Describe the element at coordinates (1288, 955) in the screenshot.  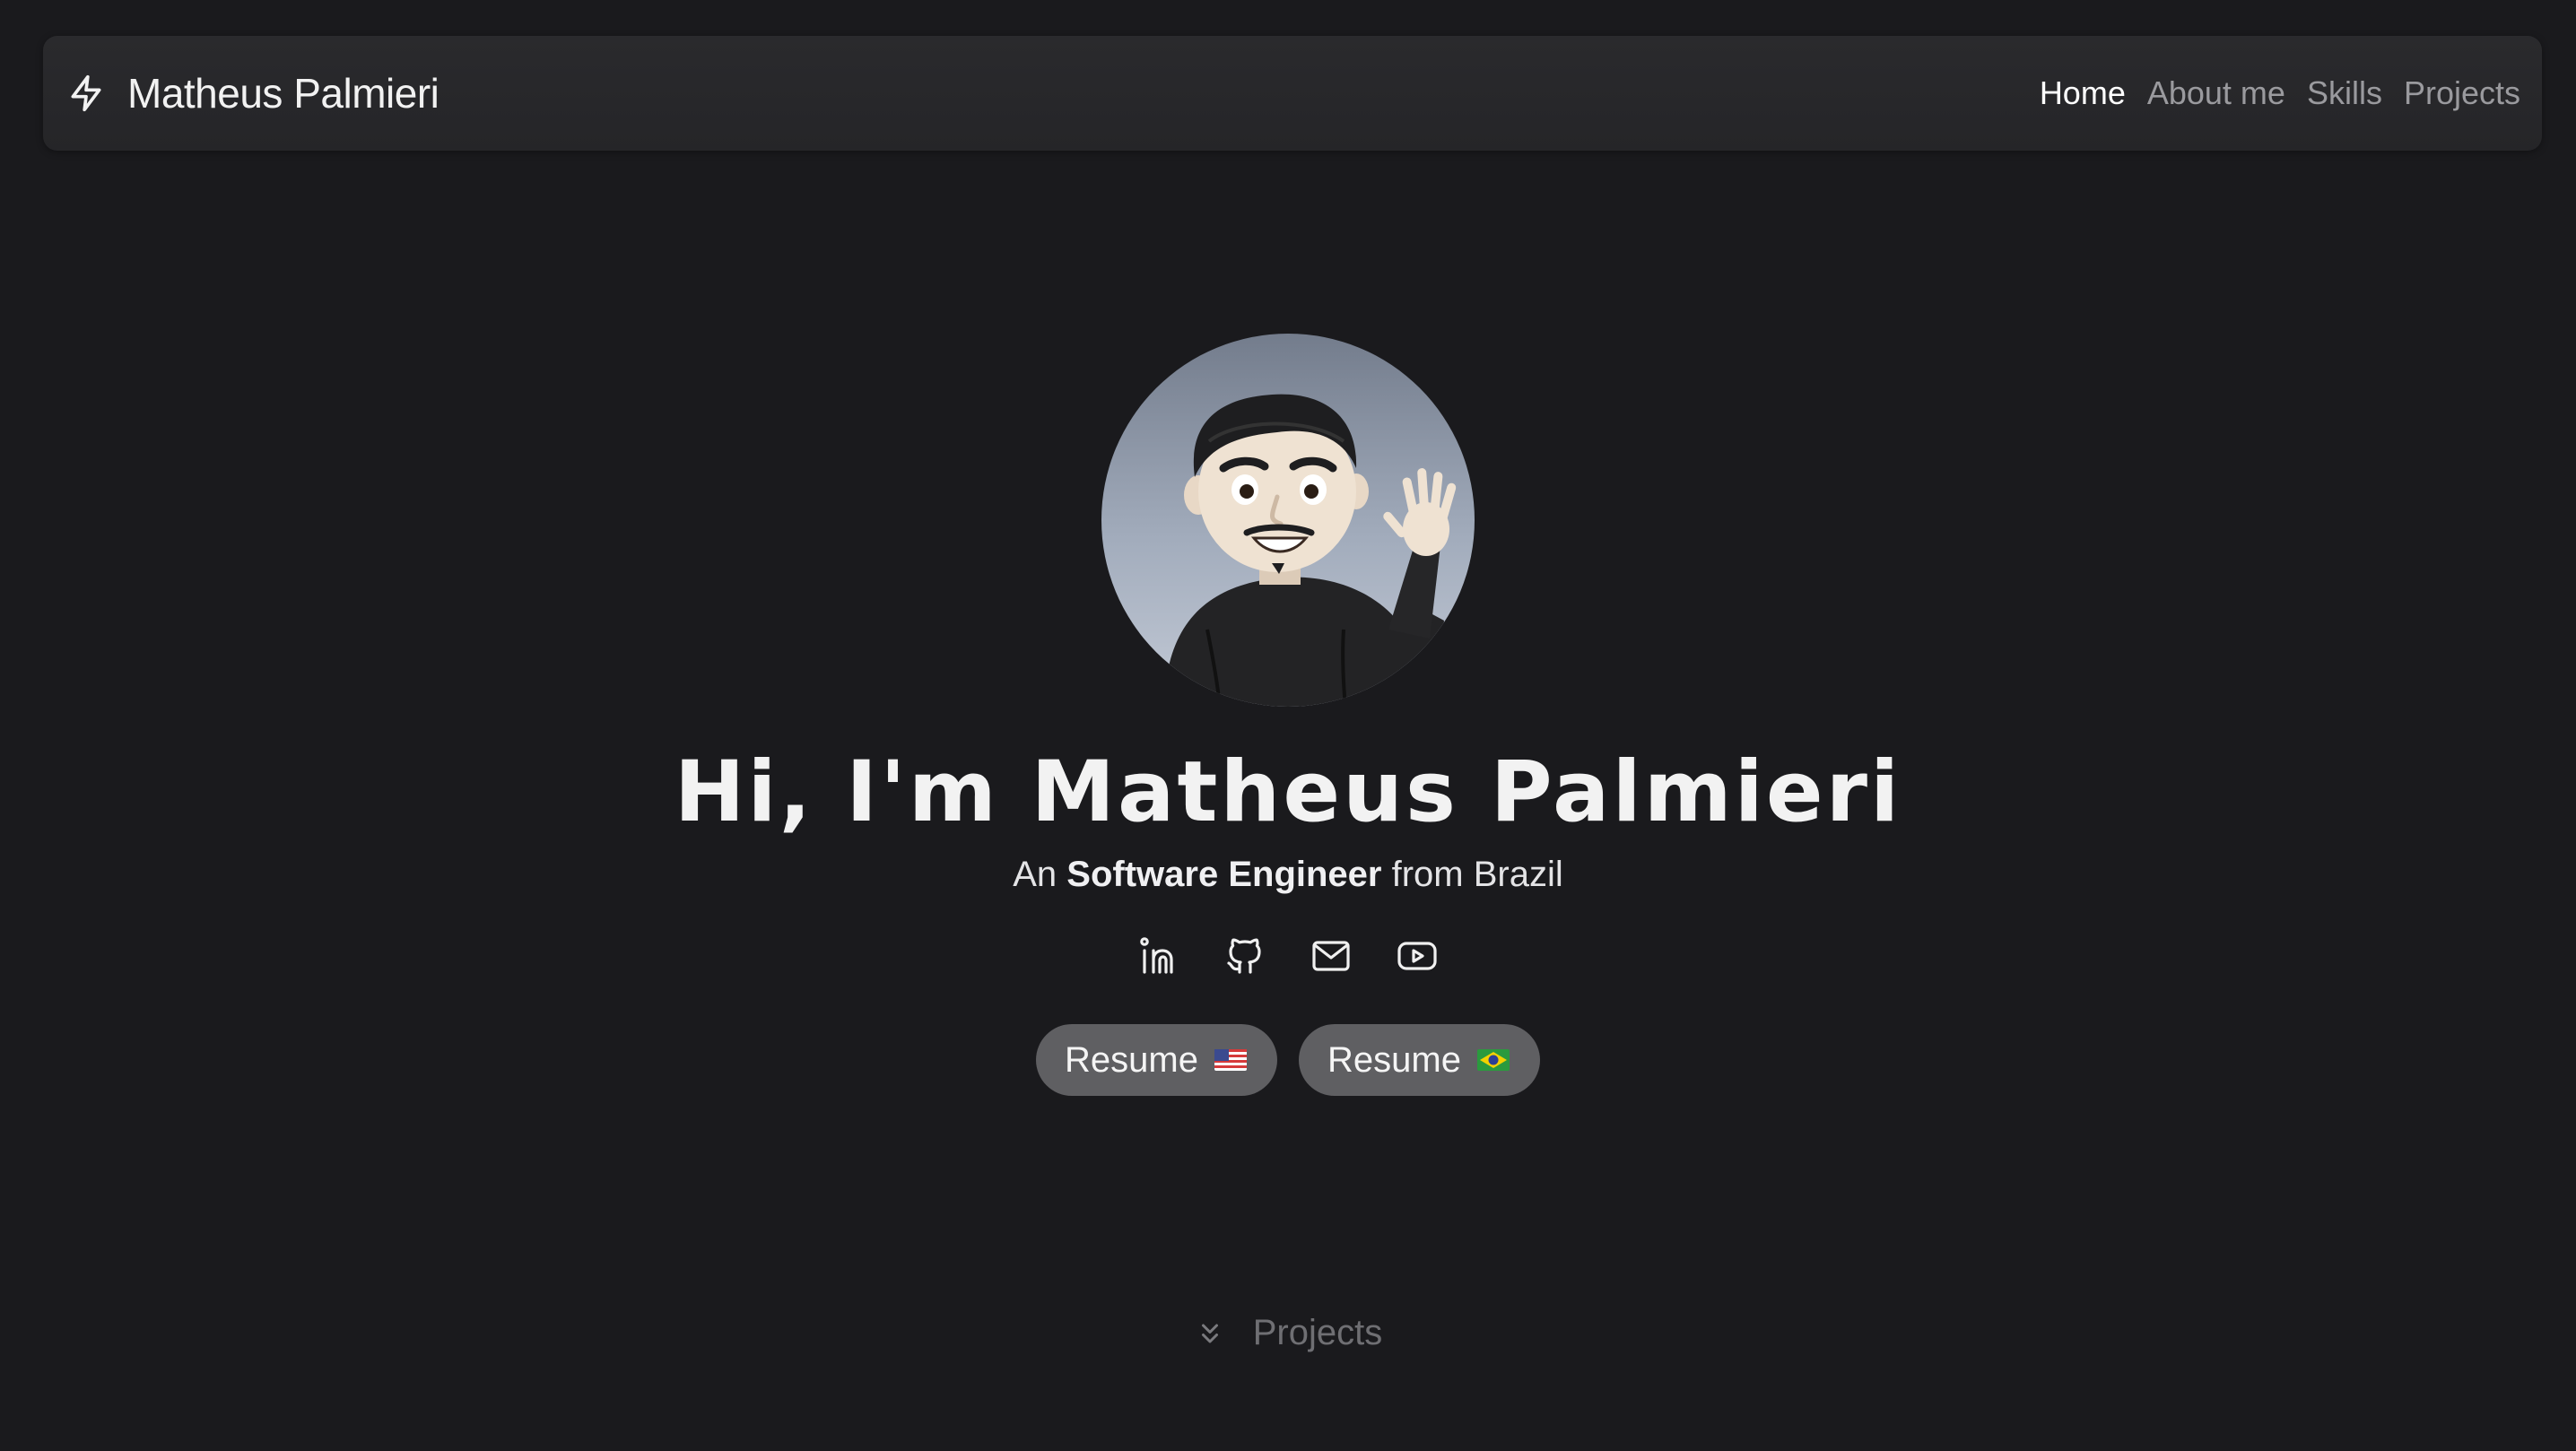
I see `social-links` at that location.